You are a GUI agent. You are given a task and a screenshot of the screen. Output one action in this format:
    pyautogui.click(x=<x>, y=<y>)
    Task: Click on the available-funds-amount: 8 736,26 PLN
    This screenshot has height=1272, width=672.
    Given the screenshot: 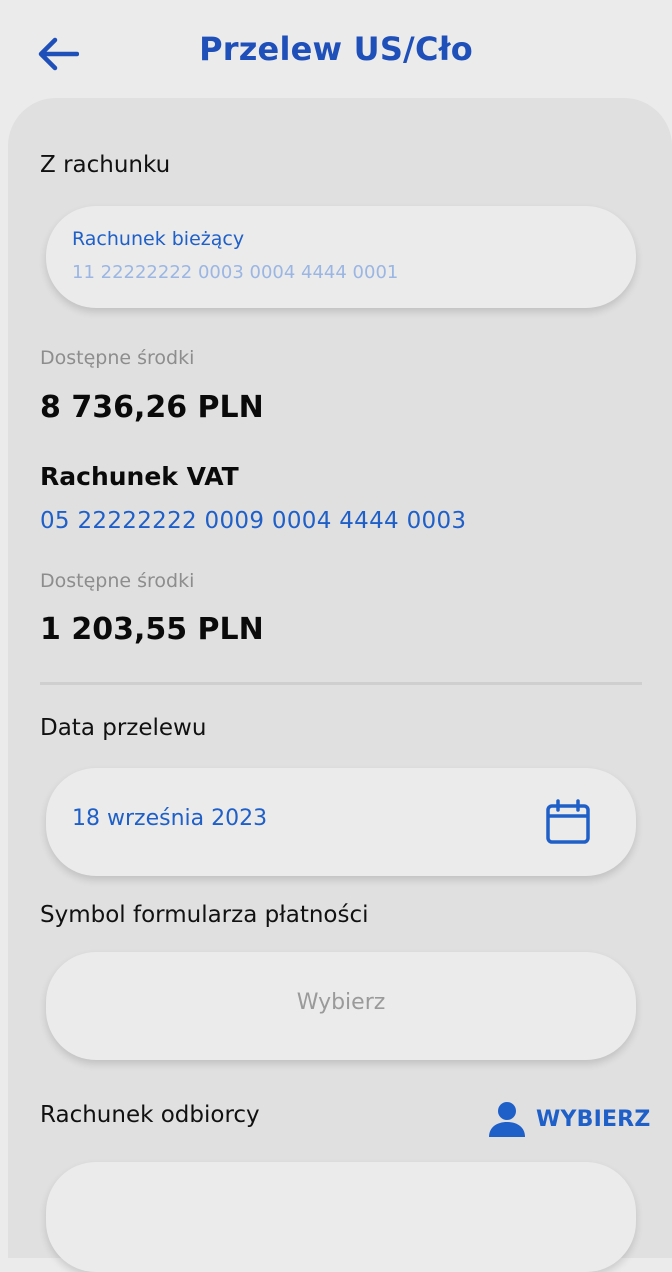 What is the action you would take?
    pyautogui.click(x=152, y=407)
    